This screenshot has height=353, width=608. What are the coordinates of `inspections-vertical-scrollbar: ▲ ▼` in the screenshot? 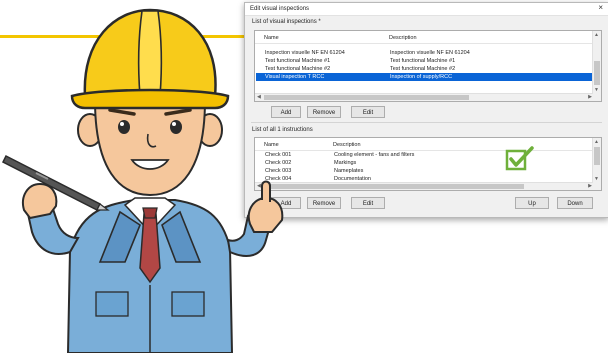 It's located at (596, 66).